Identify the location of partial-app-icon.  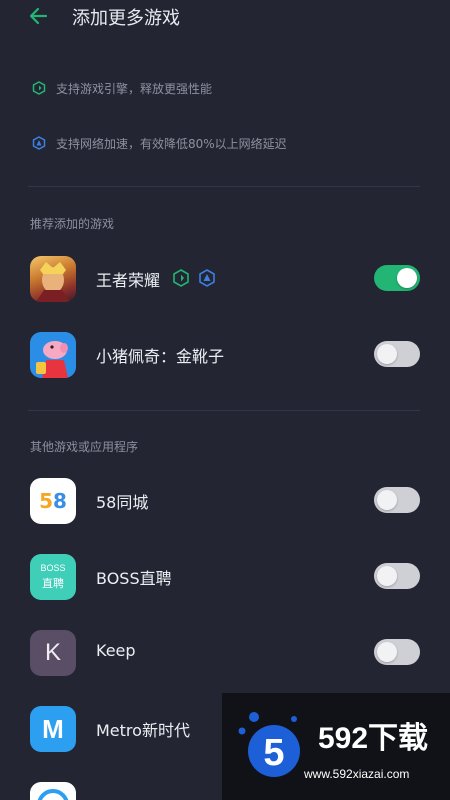
(53, 791).